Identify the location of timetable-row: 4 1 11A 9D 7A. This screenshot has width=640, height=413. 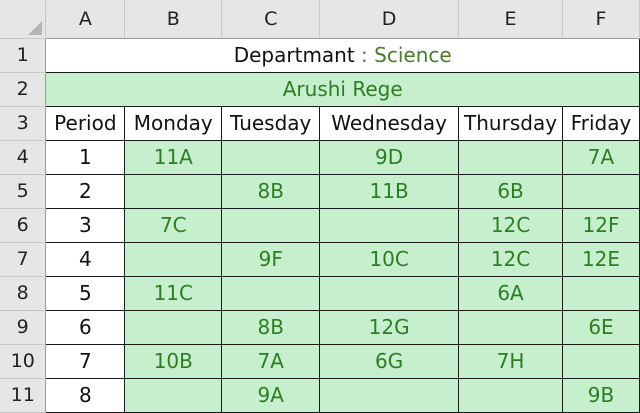
(320, 157).